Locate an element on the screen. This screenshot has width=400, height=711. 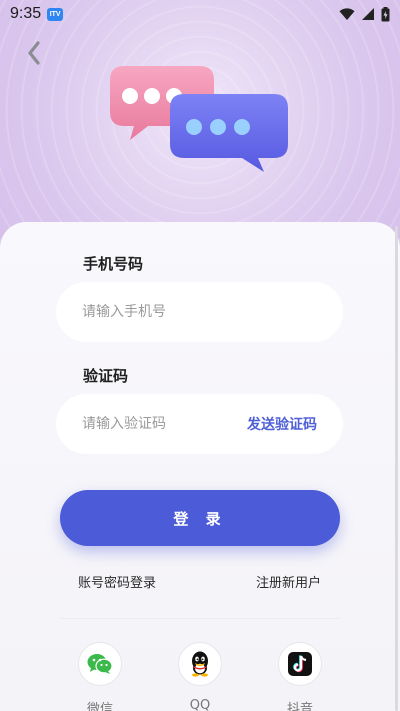
phone-input-box is located at coordinates (199, 312).